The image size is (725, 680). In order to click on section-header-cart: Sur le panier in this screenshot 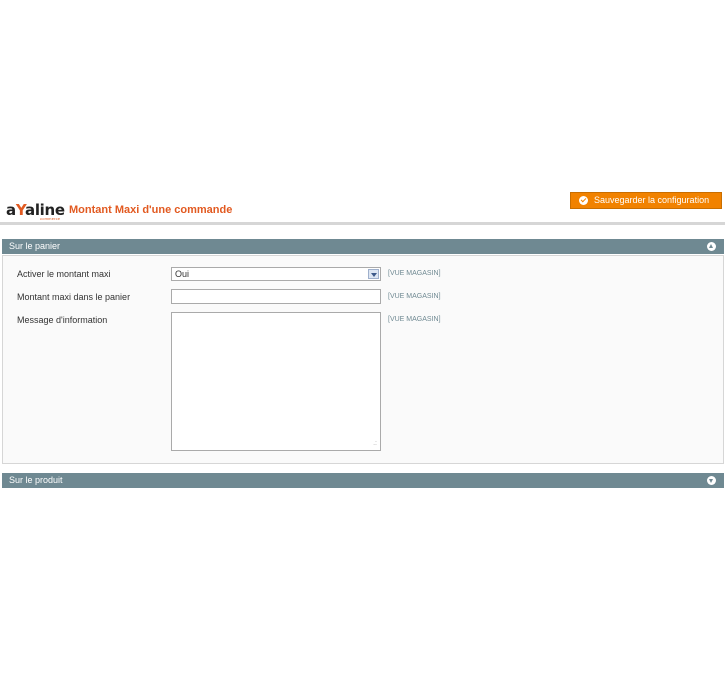, I will do `click(363, 246)`.